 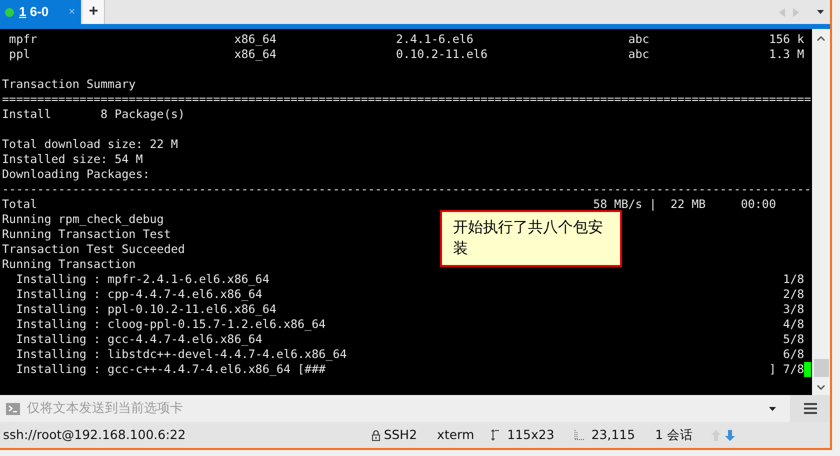 I want to click on callout-note: 开始执行了共八个包安装, so click(x=531, y=238).